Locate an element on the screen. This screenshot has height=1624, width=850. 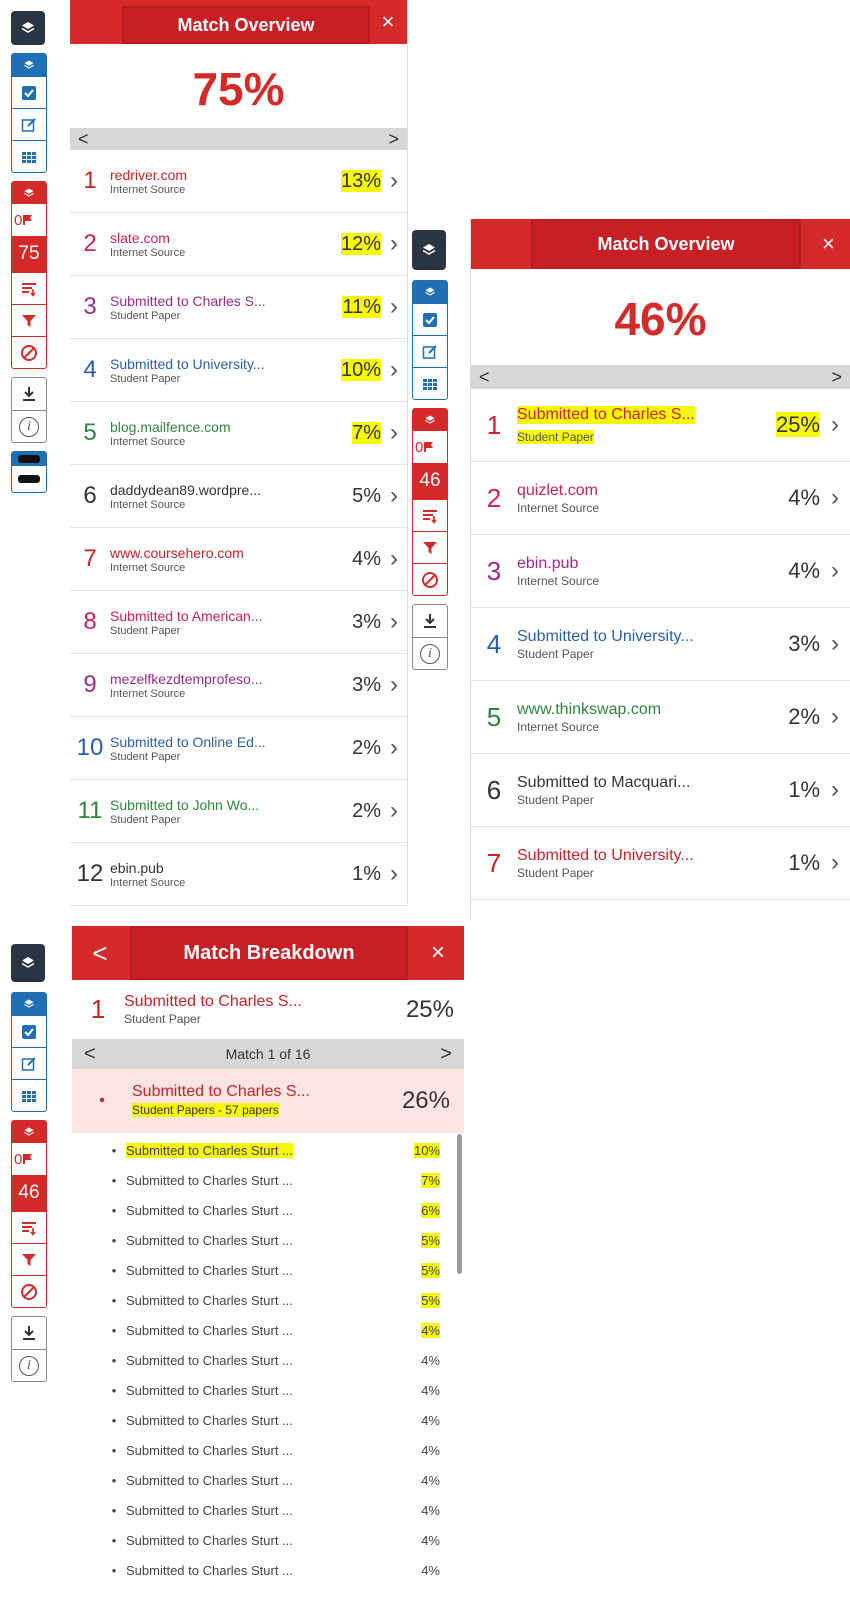
similarity-score: 75 is located at coordinates (29, 254).